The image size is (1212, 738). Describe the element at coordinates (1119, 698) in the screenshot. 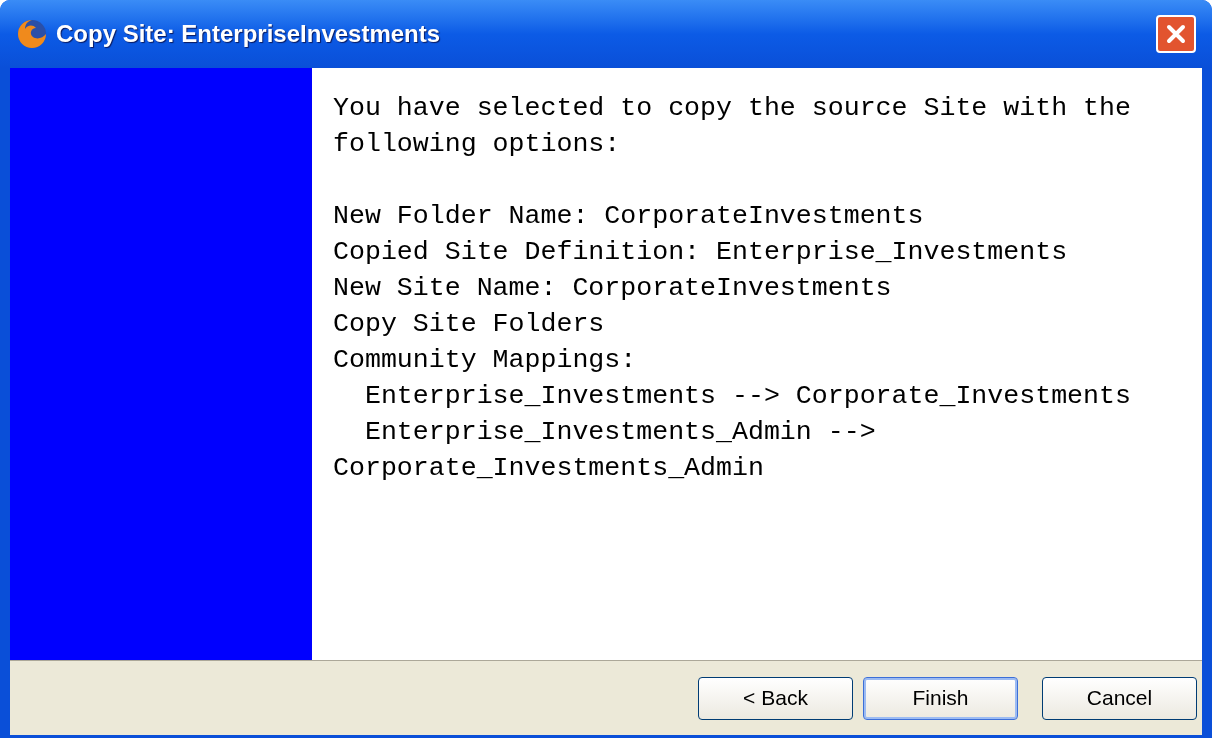

I see `dialog-button: Cancel` at that location.